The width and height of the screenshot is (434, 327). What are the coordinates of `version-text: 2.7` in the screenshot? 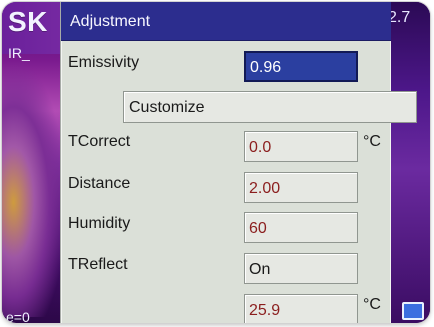 It's located at (399, 17).